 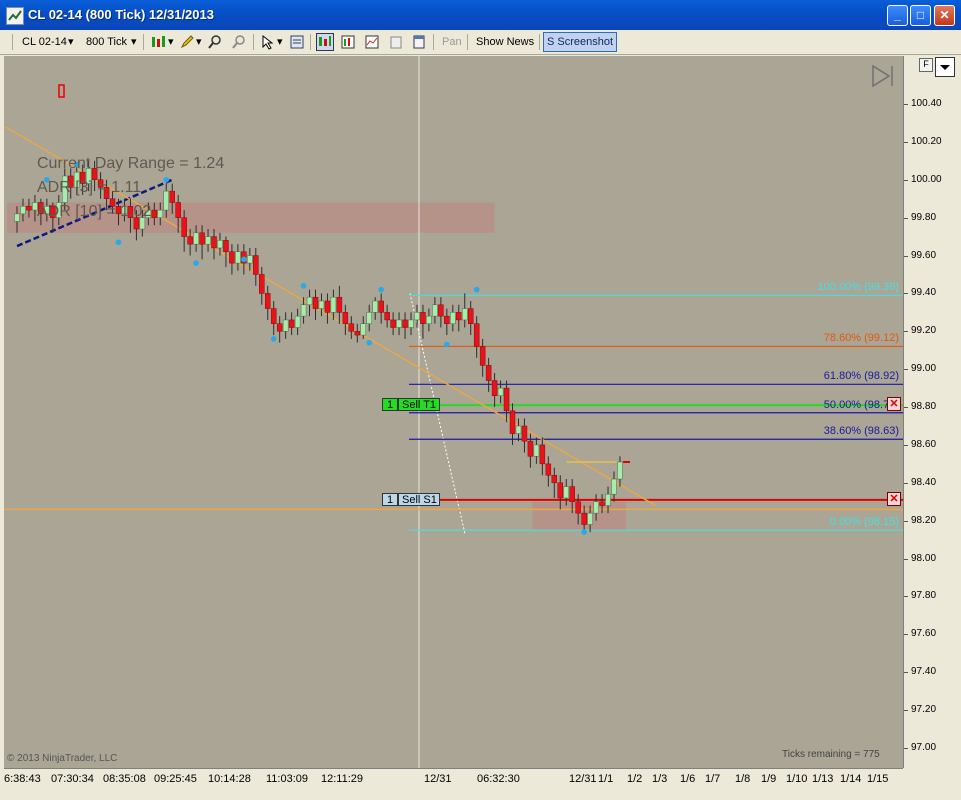 I want to click on data-box-icon, so click(x=419, y=42).